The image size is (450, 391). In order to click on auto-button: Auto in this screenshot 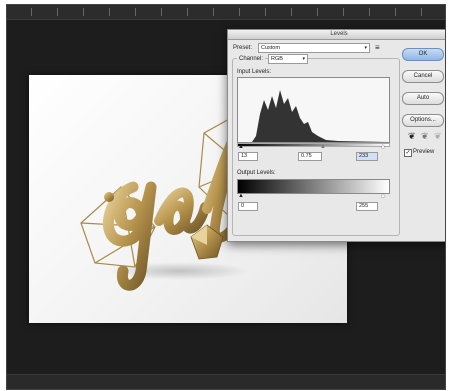, I will do `click(423, 98)`.